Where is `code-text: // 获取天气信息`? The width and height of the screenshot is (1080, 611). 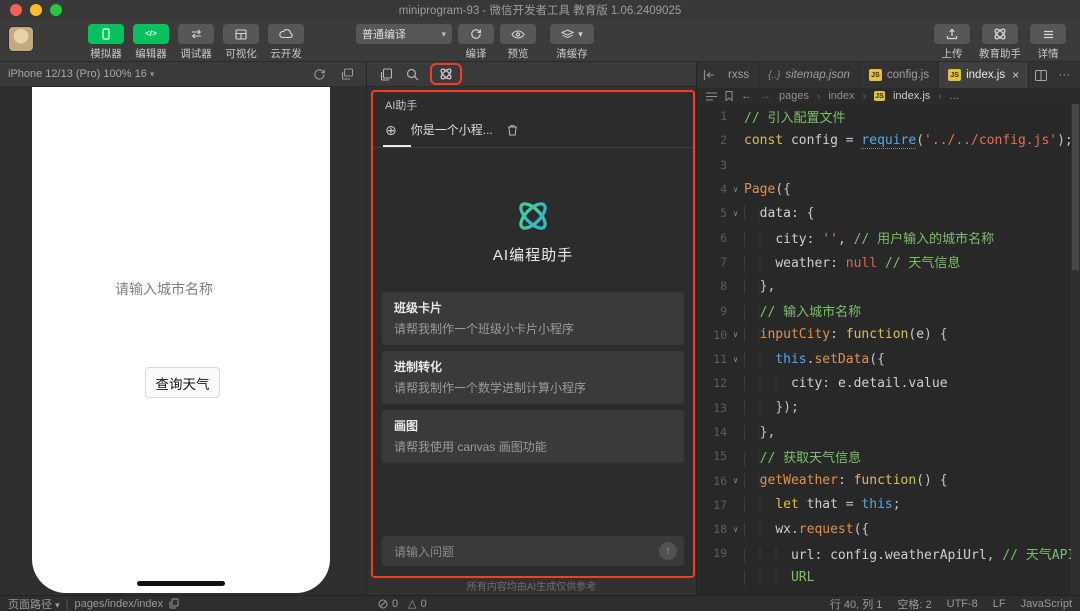 code-text: // 获取天气信息 is located at coordinates (912, 456).